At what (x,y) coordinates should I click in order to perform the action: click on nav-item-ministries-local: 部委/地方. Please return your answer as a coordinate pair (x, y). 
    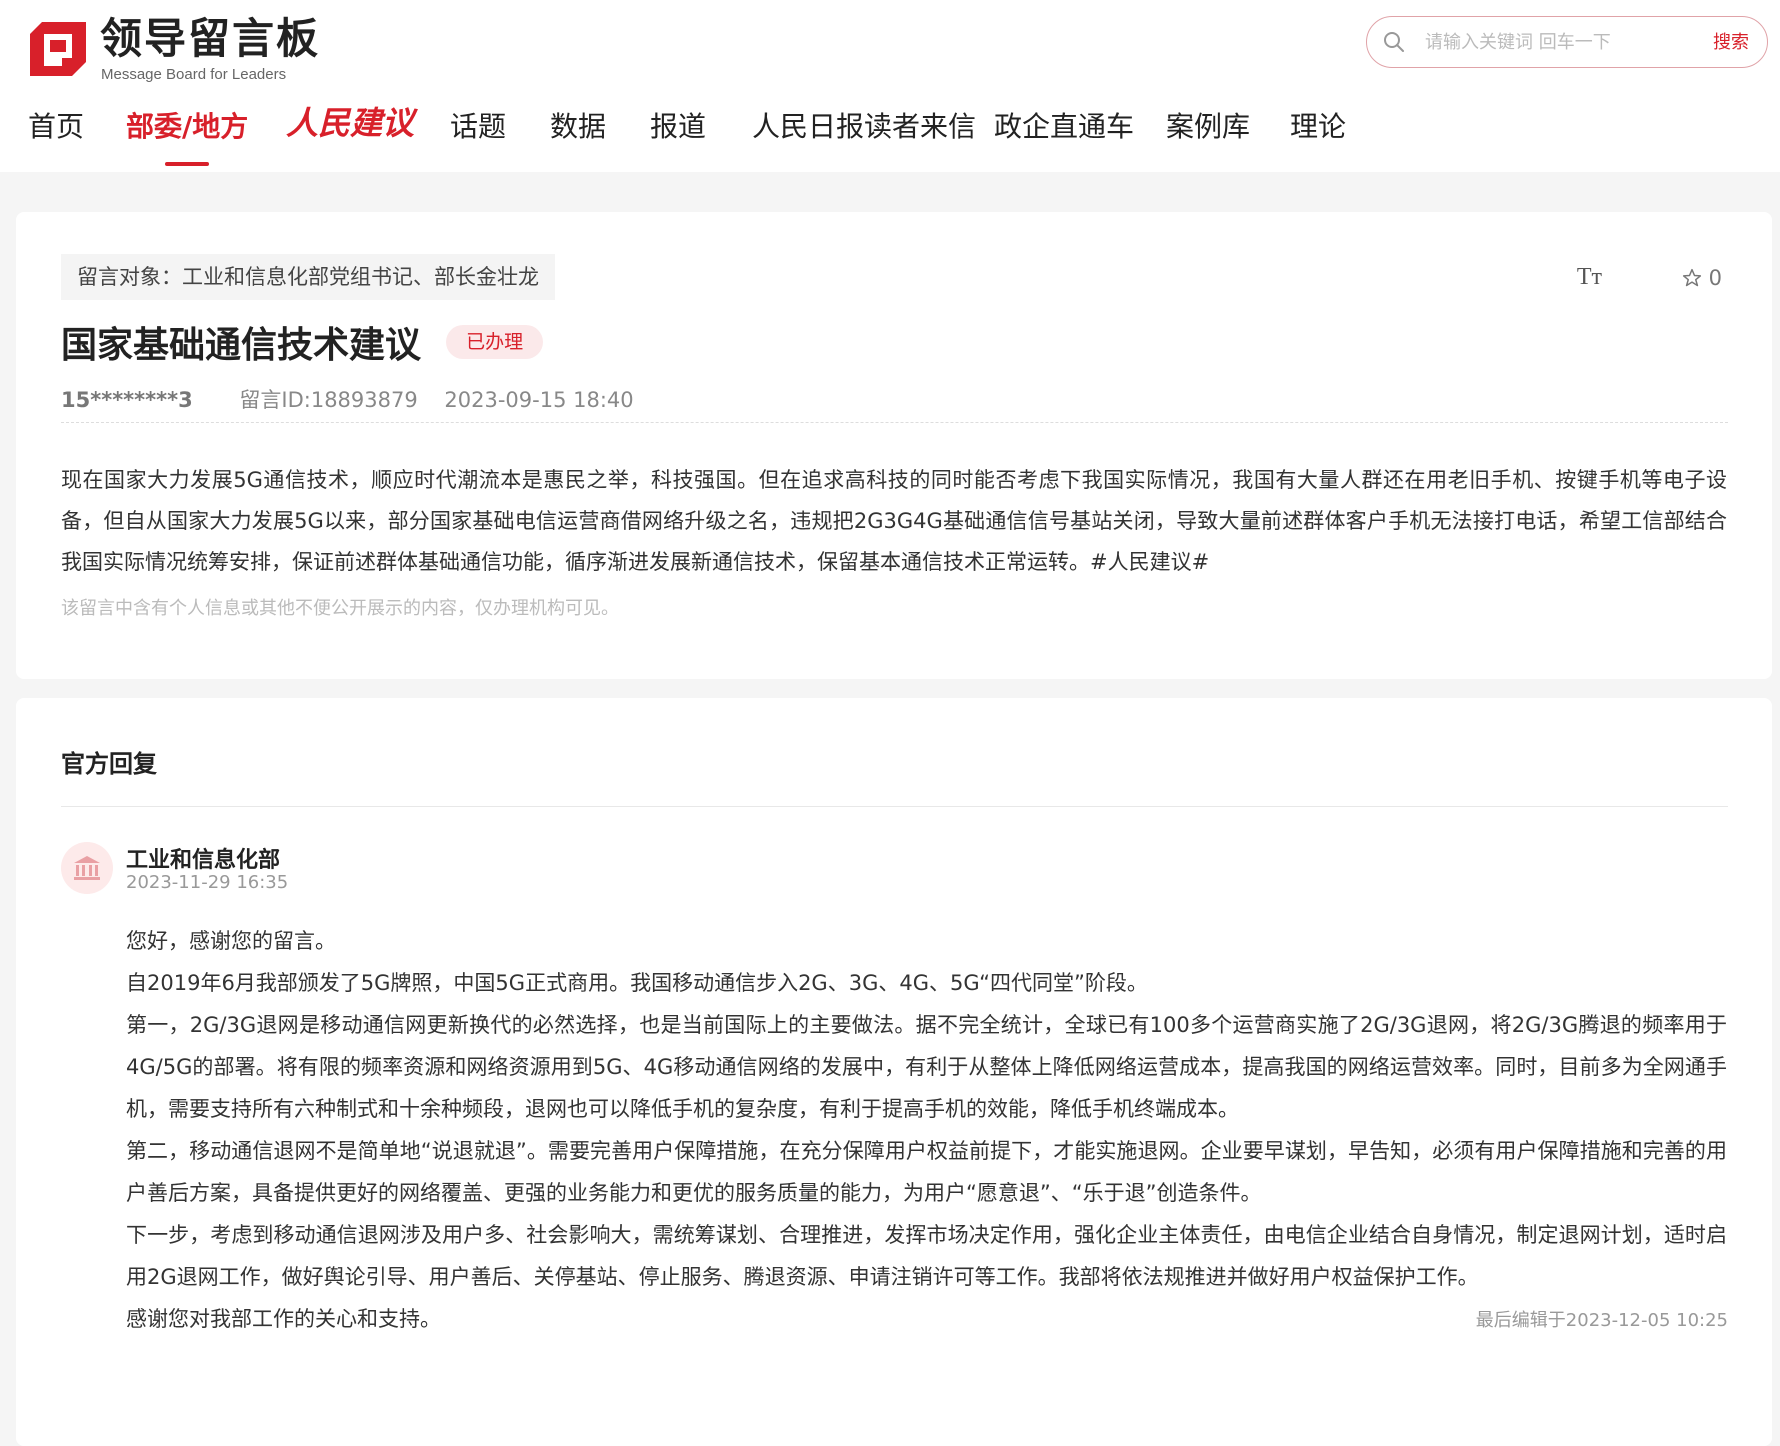
    Looking at the image, I should click on (187, 136).